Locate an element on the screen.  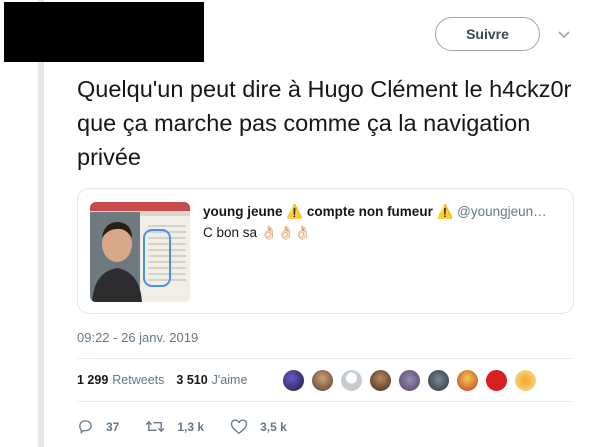
left-thread-rule is located at coordinates (41, 223).